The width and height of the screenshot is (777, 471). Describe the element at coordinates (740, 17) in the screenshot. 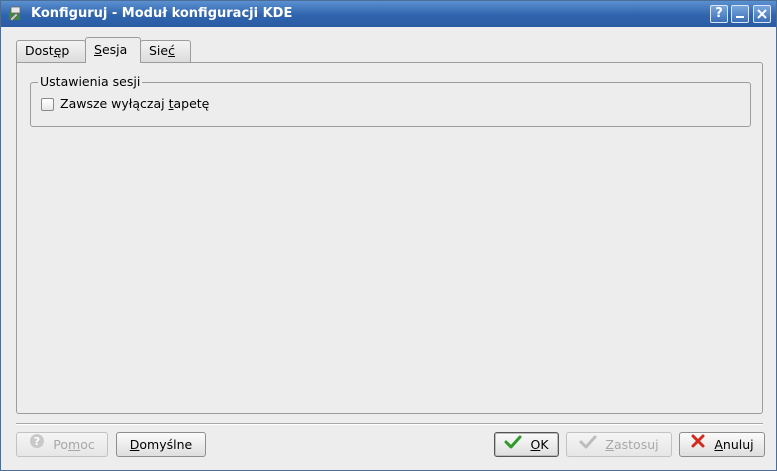

I see `minimize-icon` at that location.